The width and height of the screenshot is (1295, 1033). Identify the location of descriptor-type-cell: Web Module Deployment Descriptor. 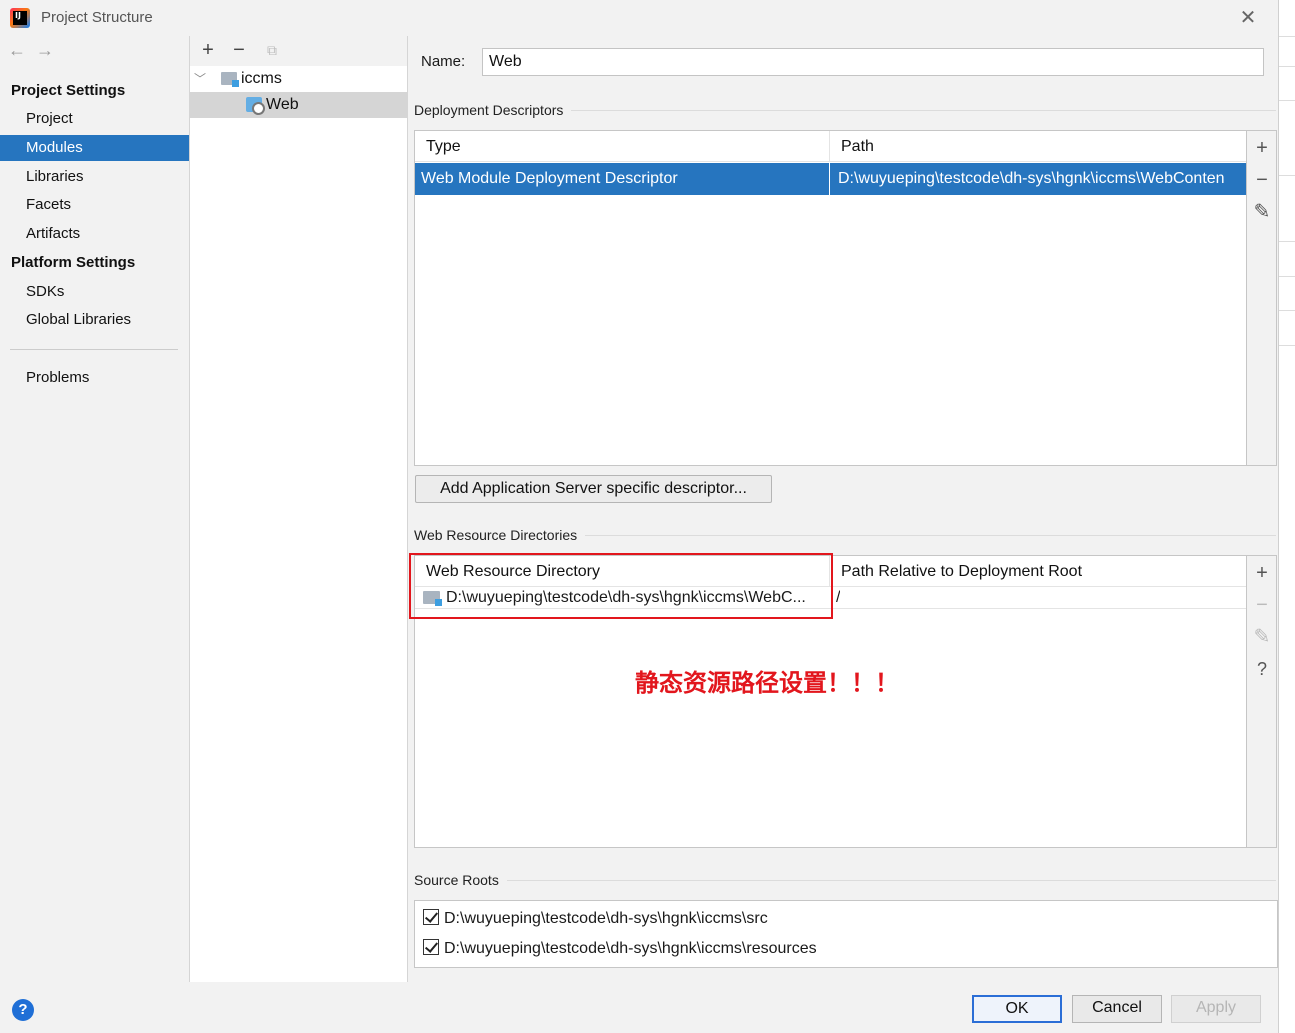
(549, 178).